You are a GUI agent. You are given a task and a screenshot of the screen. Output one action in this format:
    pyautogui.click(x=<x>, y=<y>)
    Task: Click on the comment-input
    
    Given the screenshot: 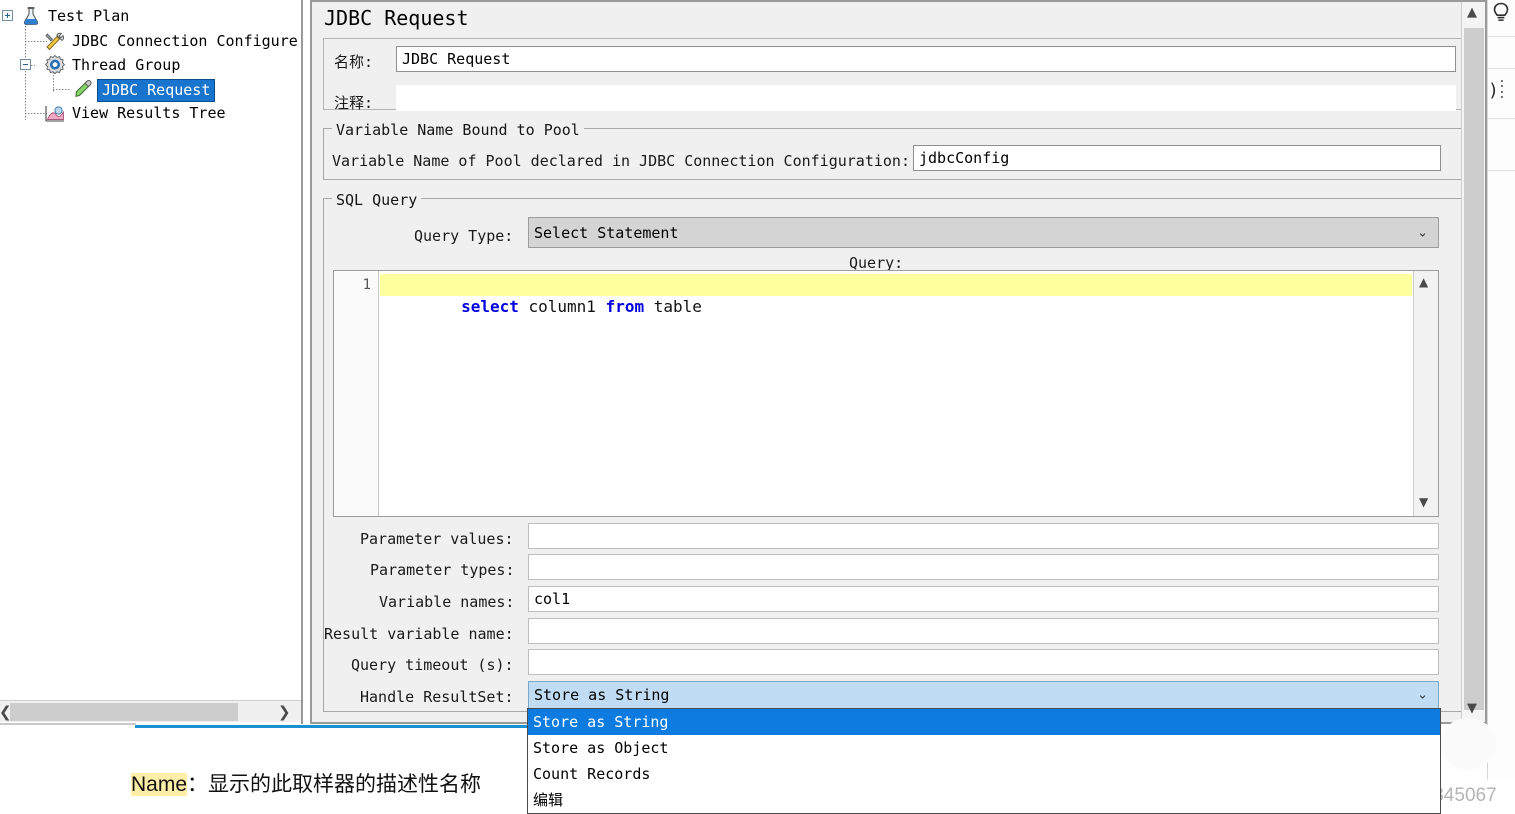 What is the action you would take?
    pyautogui.click(x=926, y=98)
    